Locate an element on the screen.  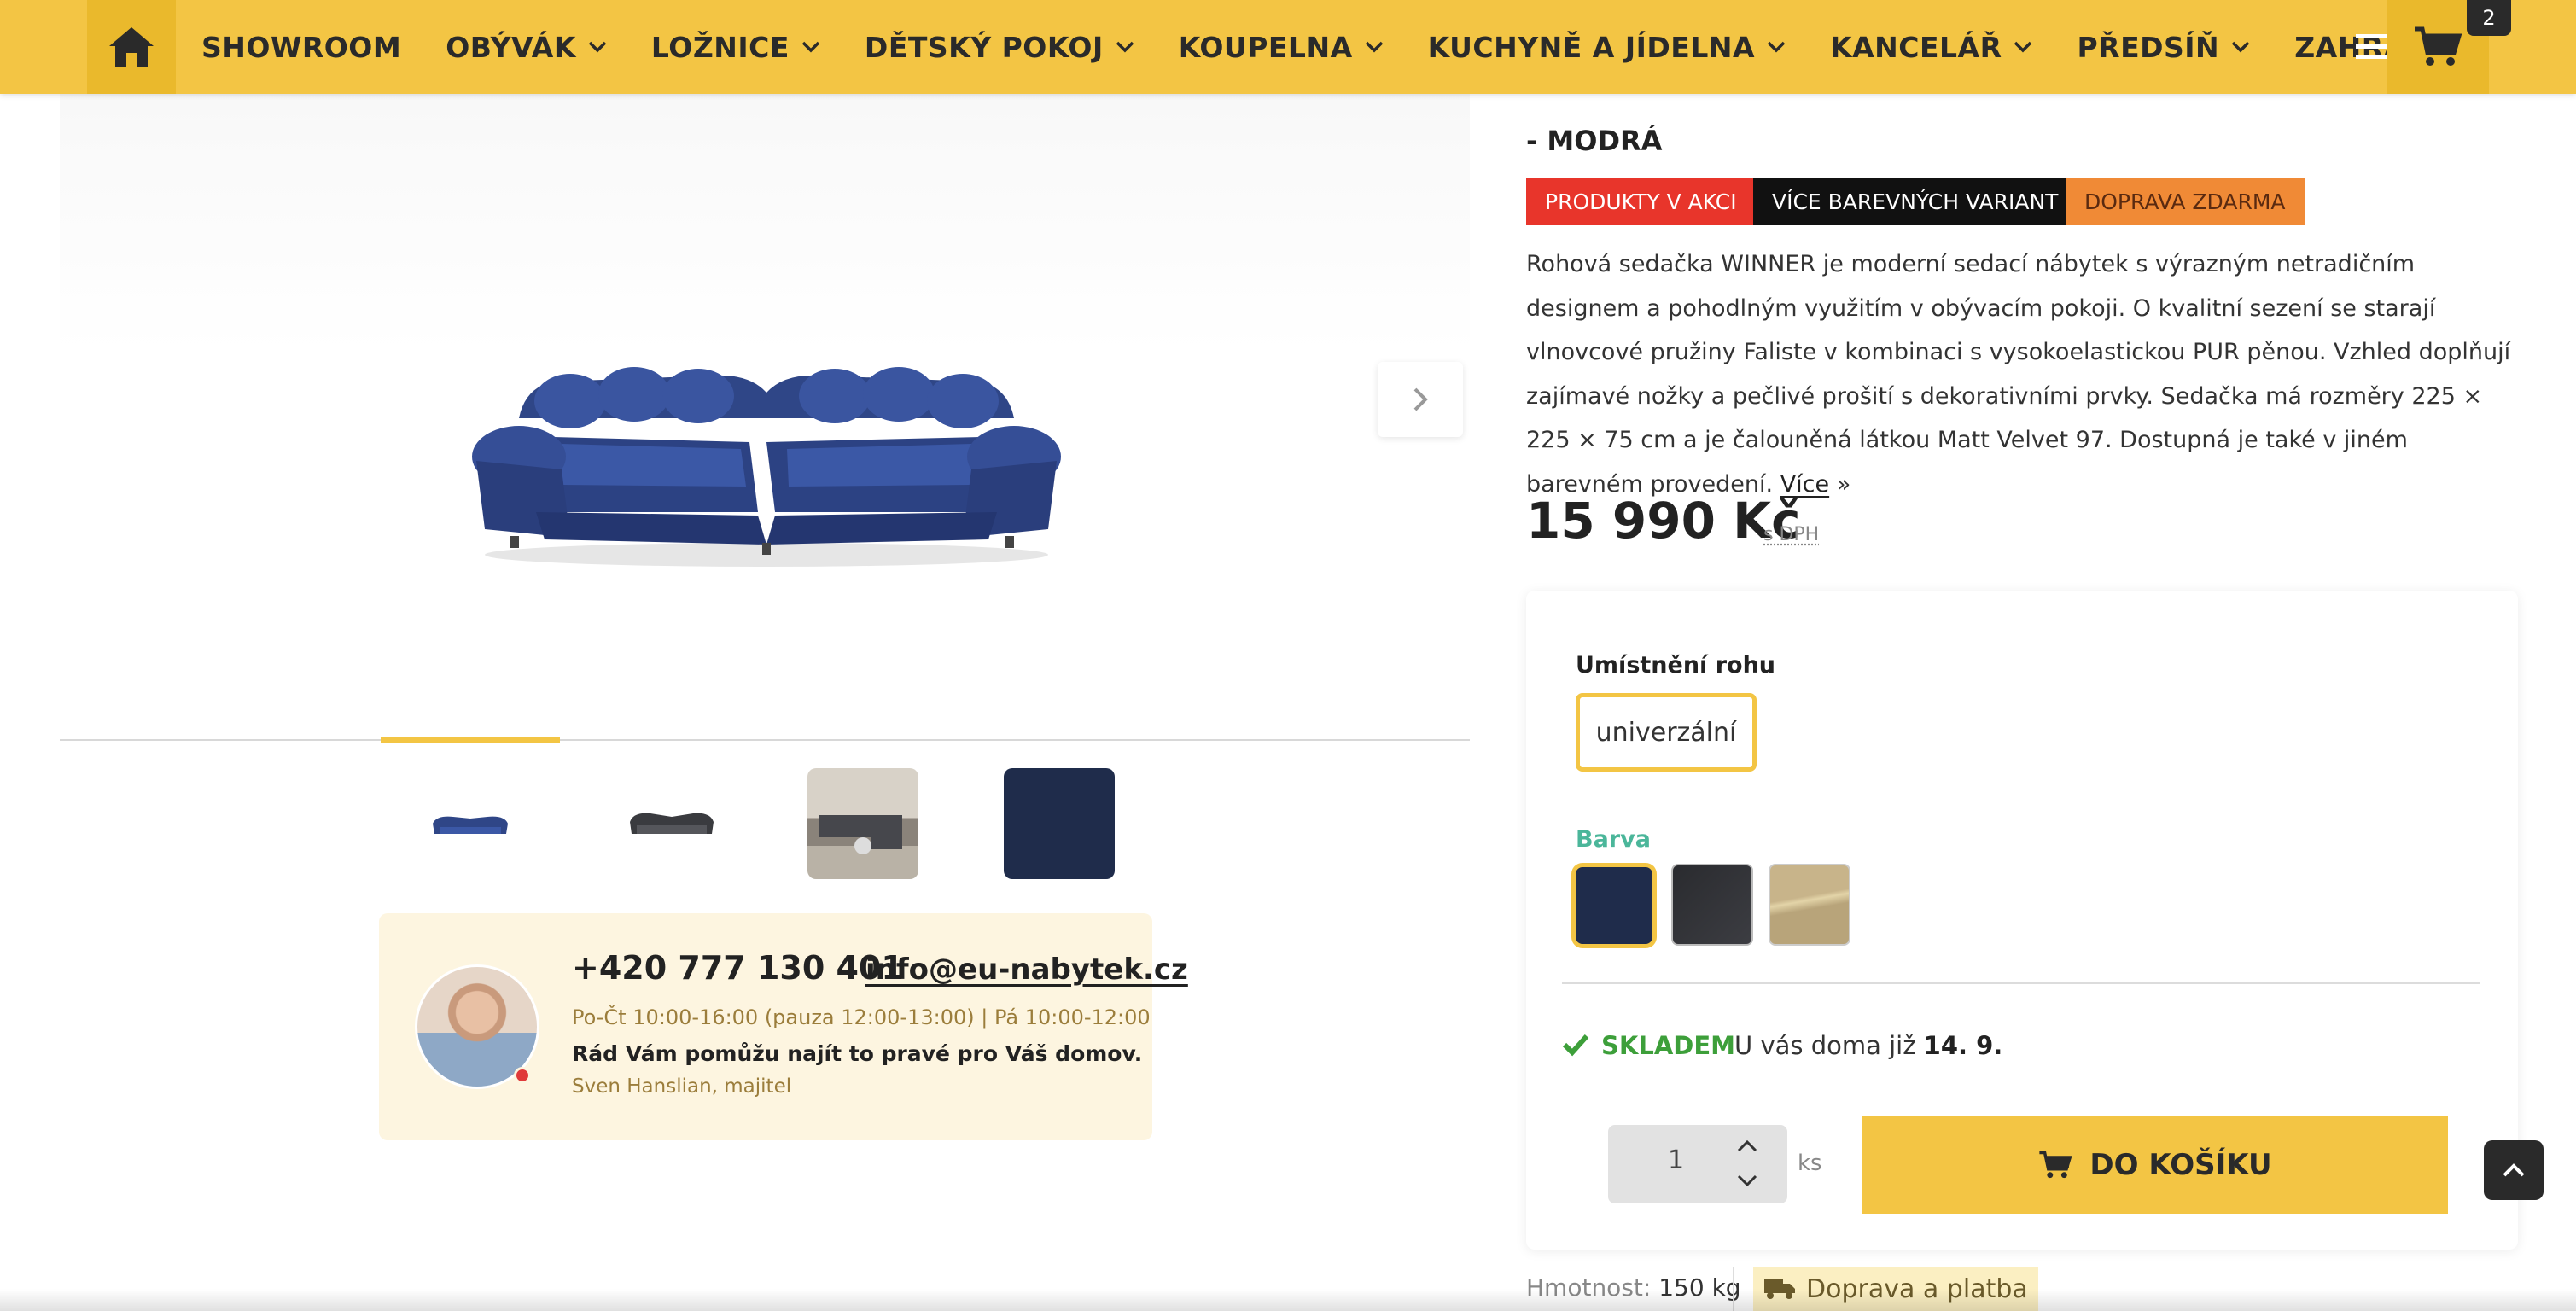
nav-item-loznice: LOŽNICE is located at coordinates (735, 47).